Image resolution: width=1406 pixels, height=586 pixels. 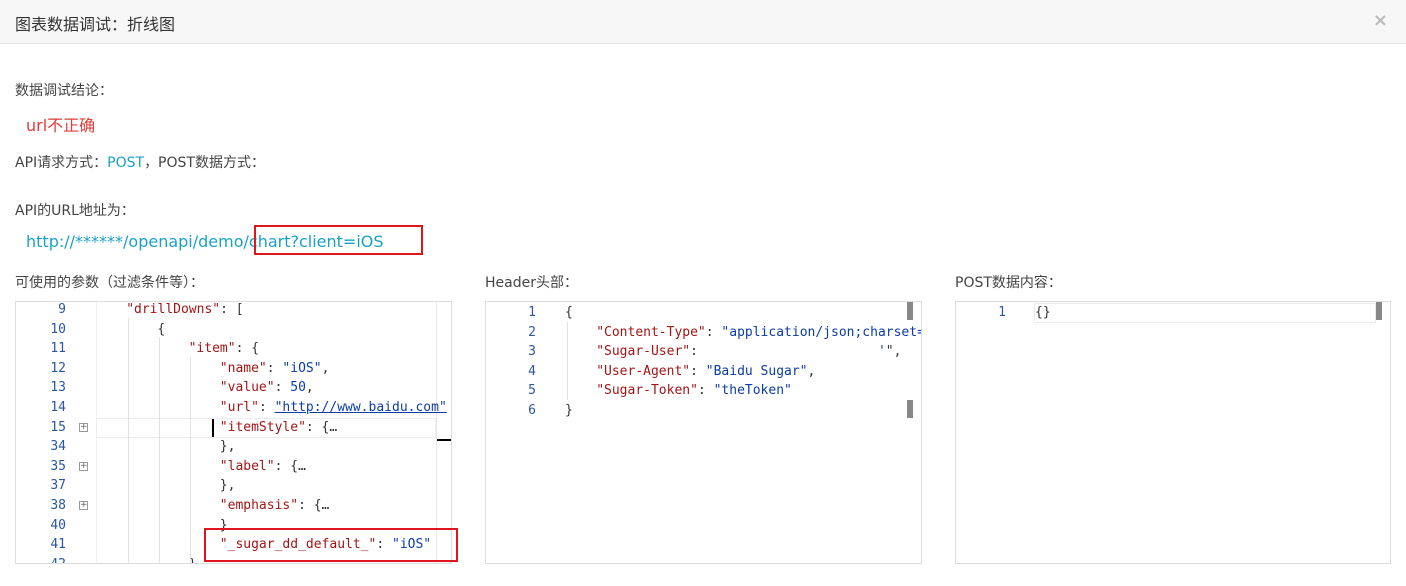 What do you see at coordinates (1205, 313) in the screenshot?
I see `active-line-highlight` at bounding box center [1205, 313].